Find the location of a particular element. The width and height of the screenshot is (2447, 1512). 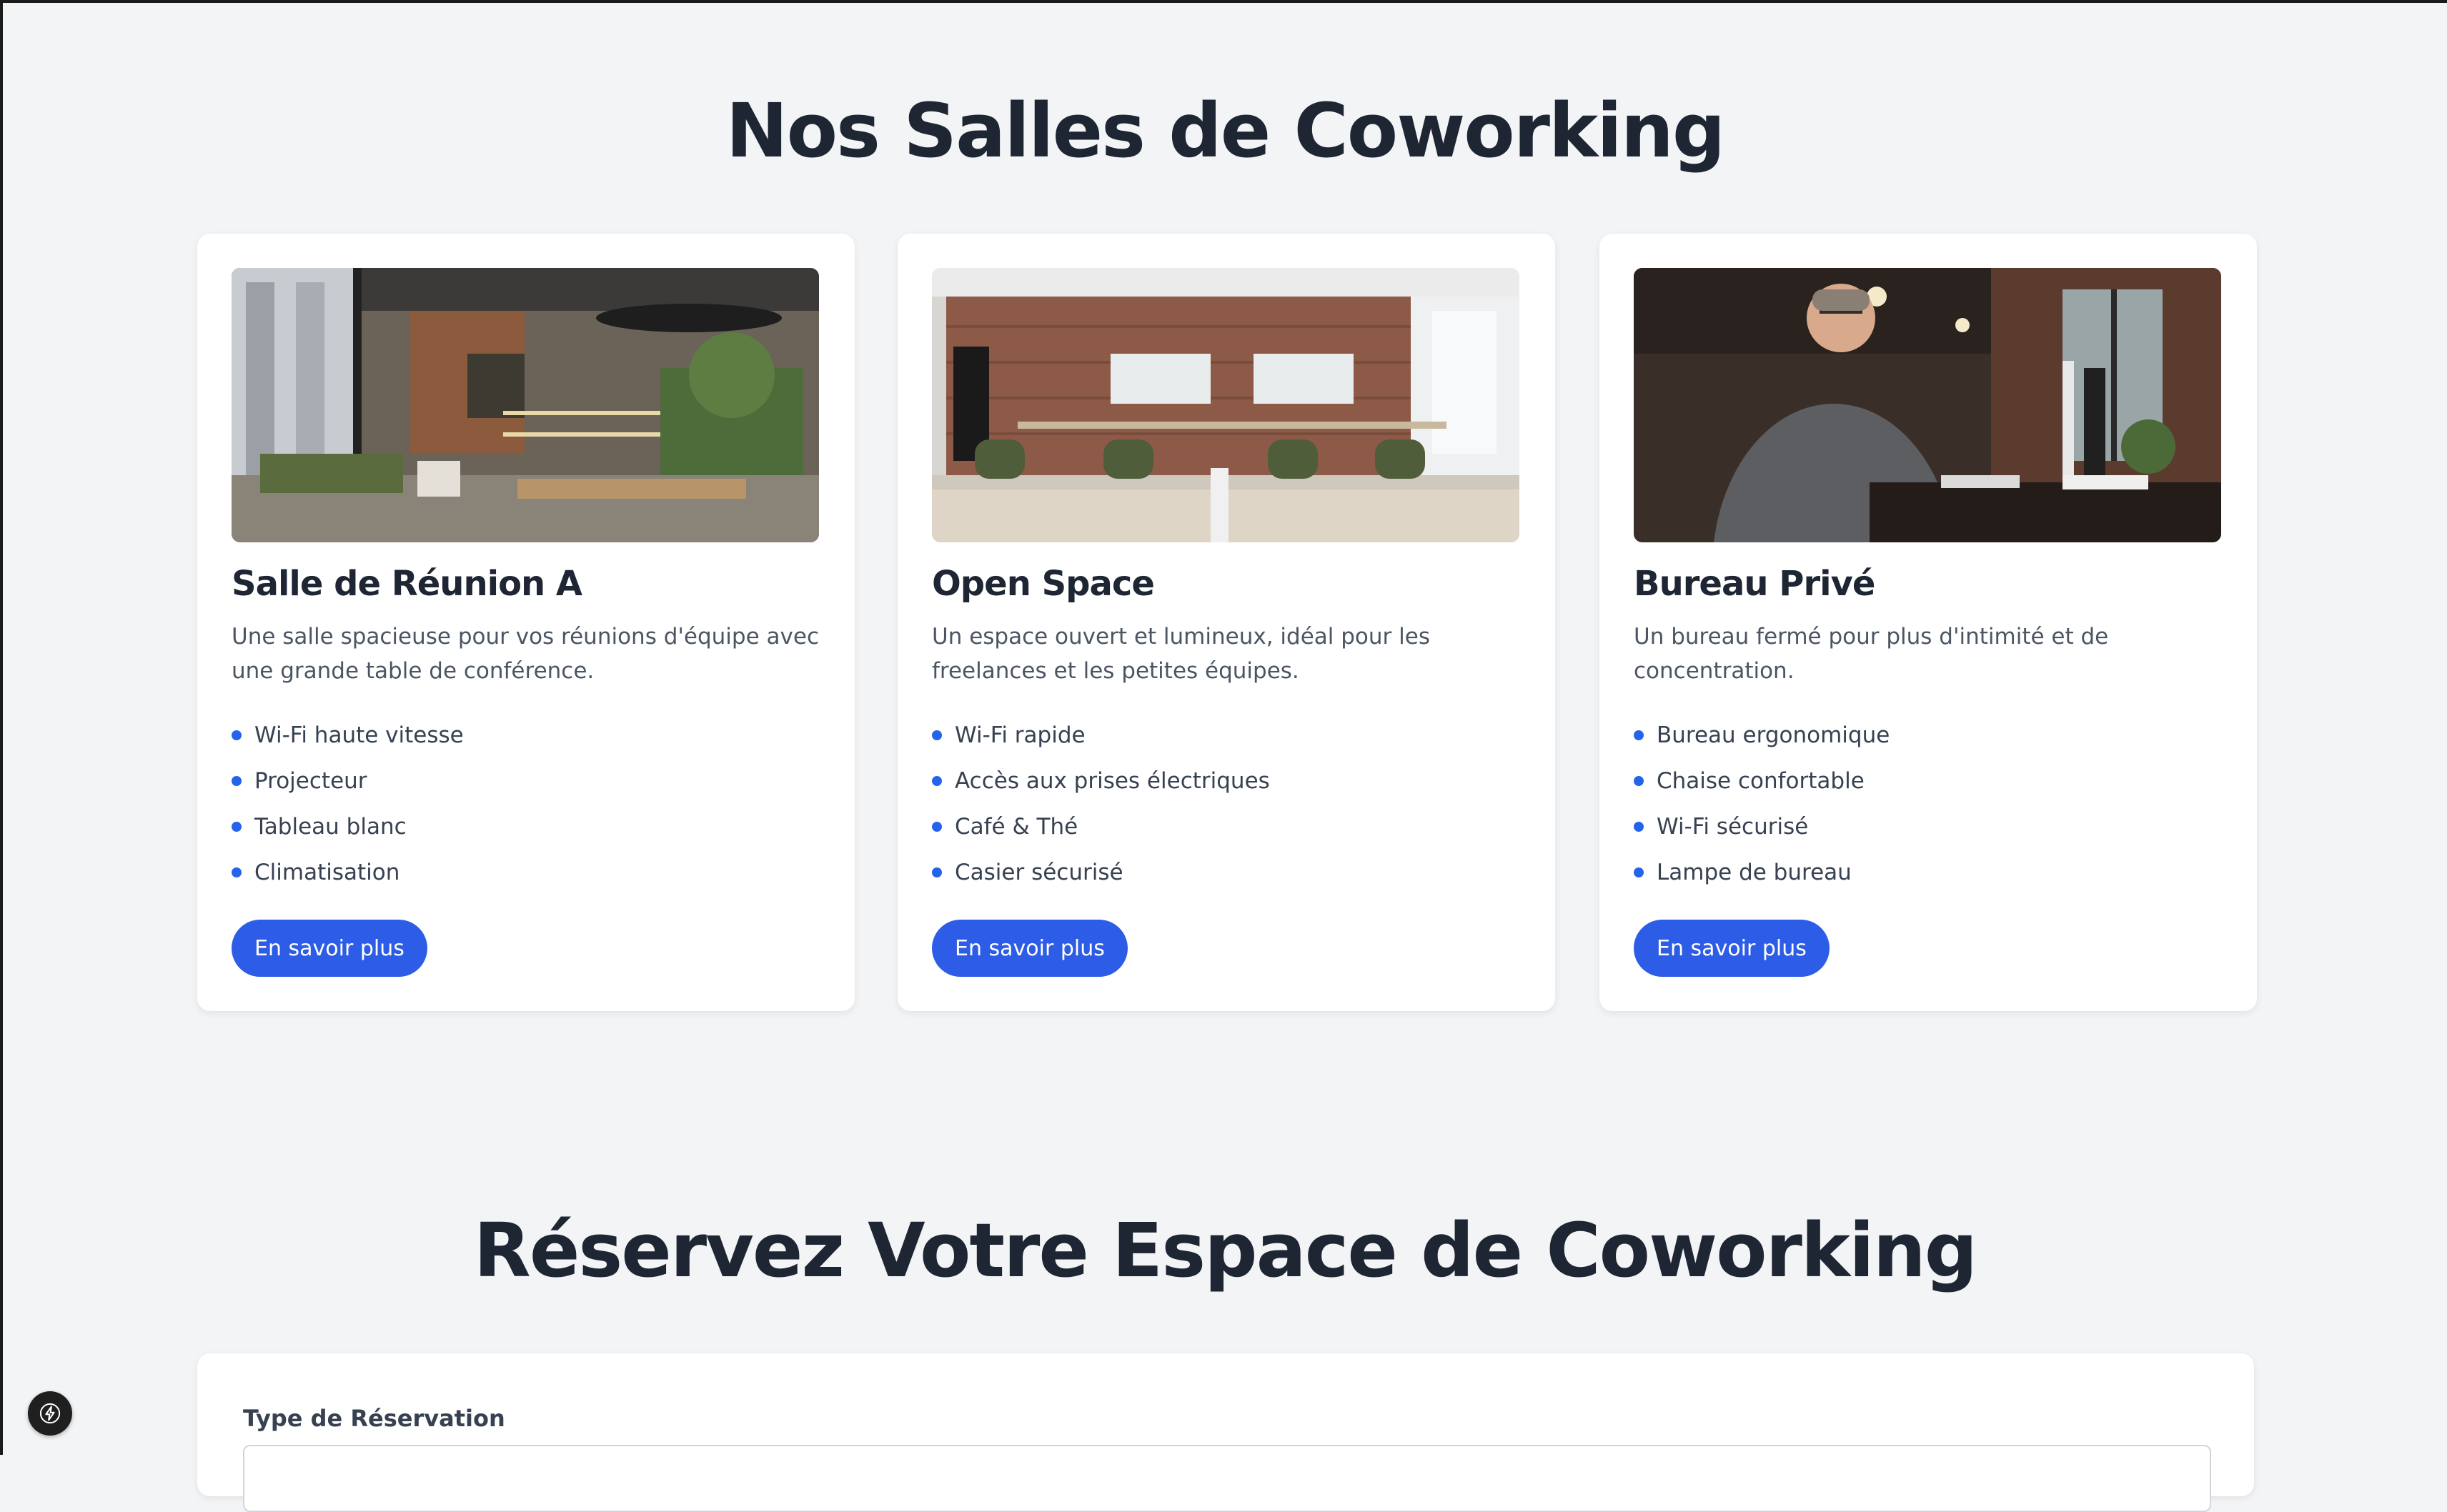

list-item: Wi-Fi sécurisé is located at coordinates (1762, 827).